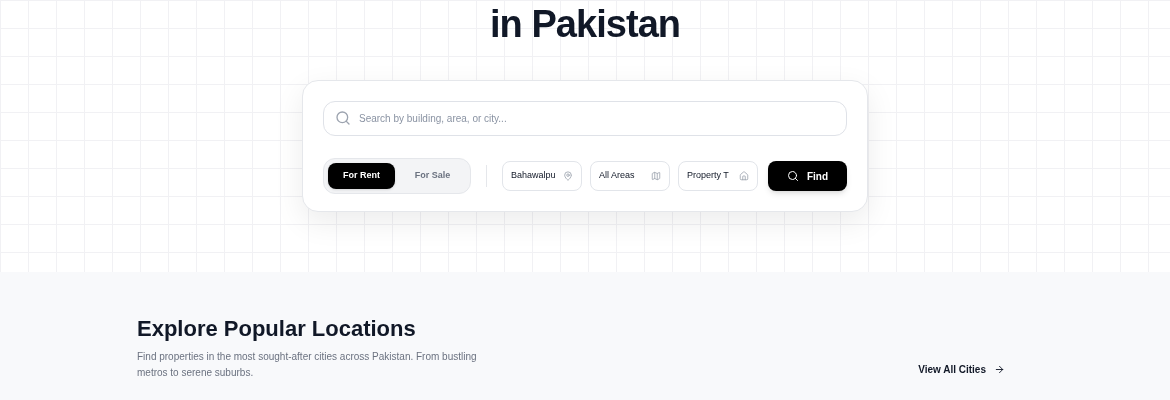 The width and height of the screenshot is (1170, 400). What do you see at coordinates (744, 176) in the screenshot?
I see `house-icon` at bounding box center [744, 176].